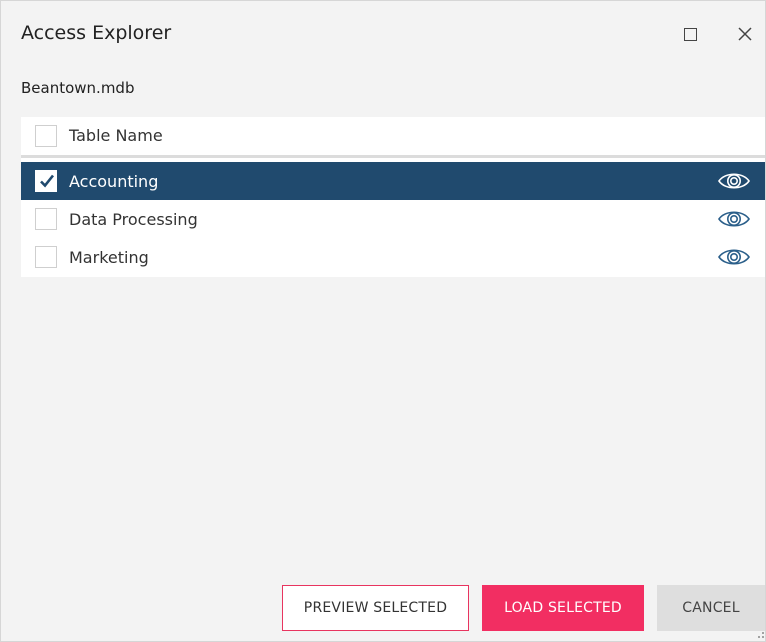  I want to click on close-icon, so click(745, 34).